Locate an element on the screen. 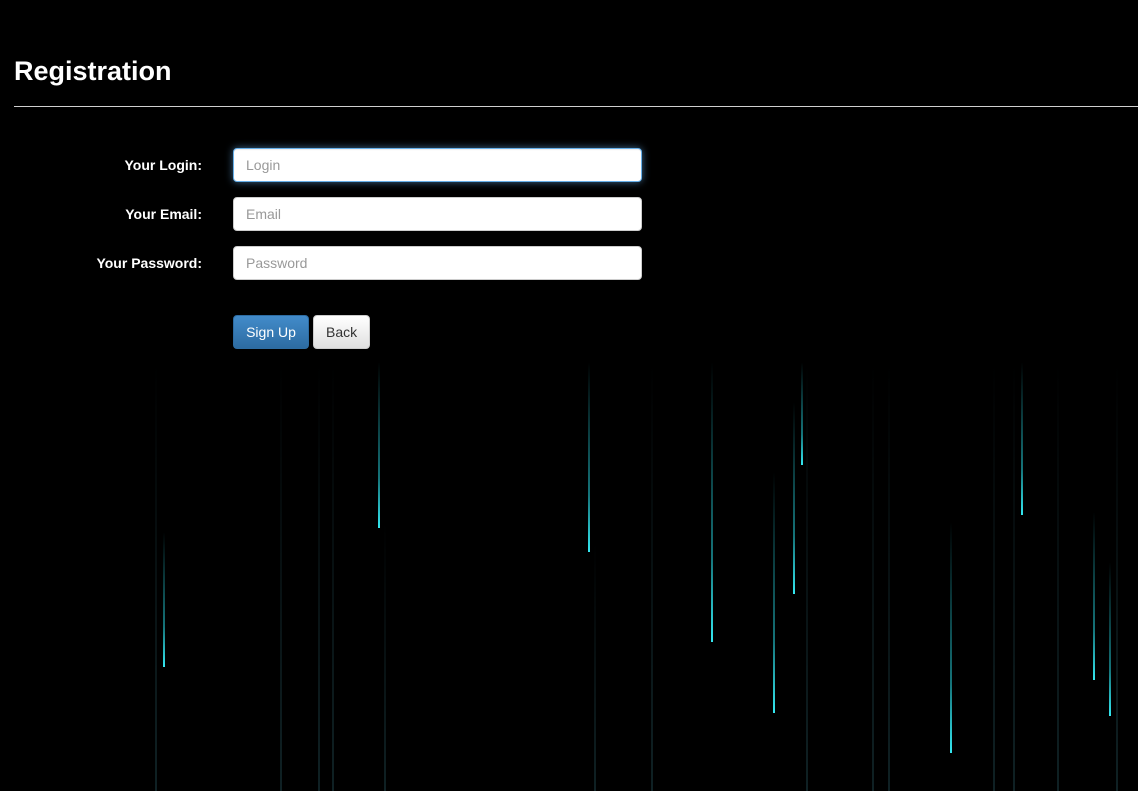  login-label: Your Login: is located at coordinates (163, 165).